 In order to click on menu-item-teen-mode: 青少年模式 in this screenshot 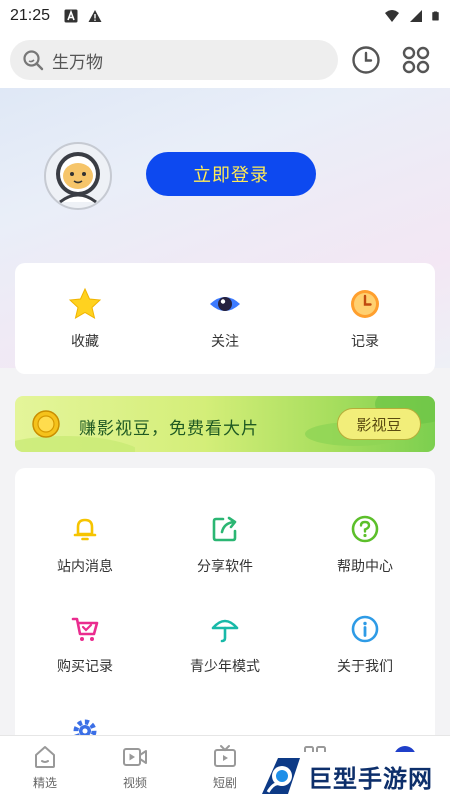, I will do `click(225, 645)`.